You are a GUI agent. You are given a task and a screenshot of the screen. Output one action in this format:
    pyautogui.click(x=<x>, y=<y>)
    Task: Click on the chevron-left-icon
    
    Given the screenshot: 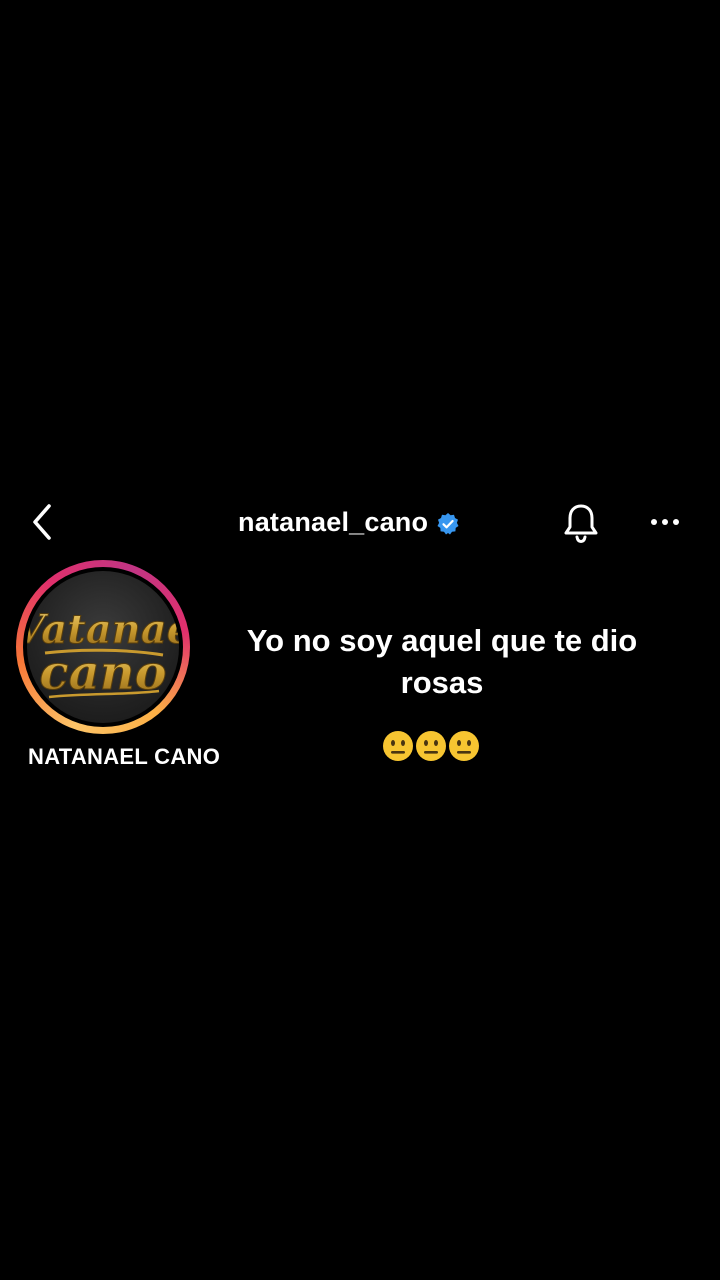 What is the action you would take?
    pyautogui.click(x=42, y=522)
    